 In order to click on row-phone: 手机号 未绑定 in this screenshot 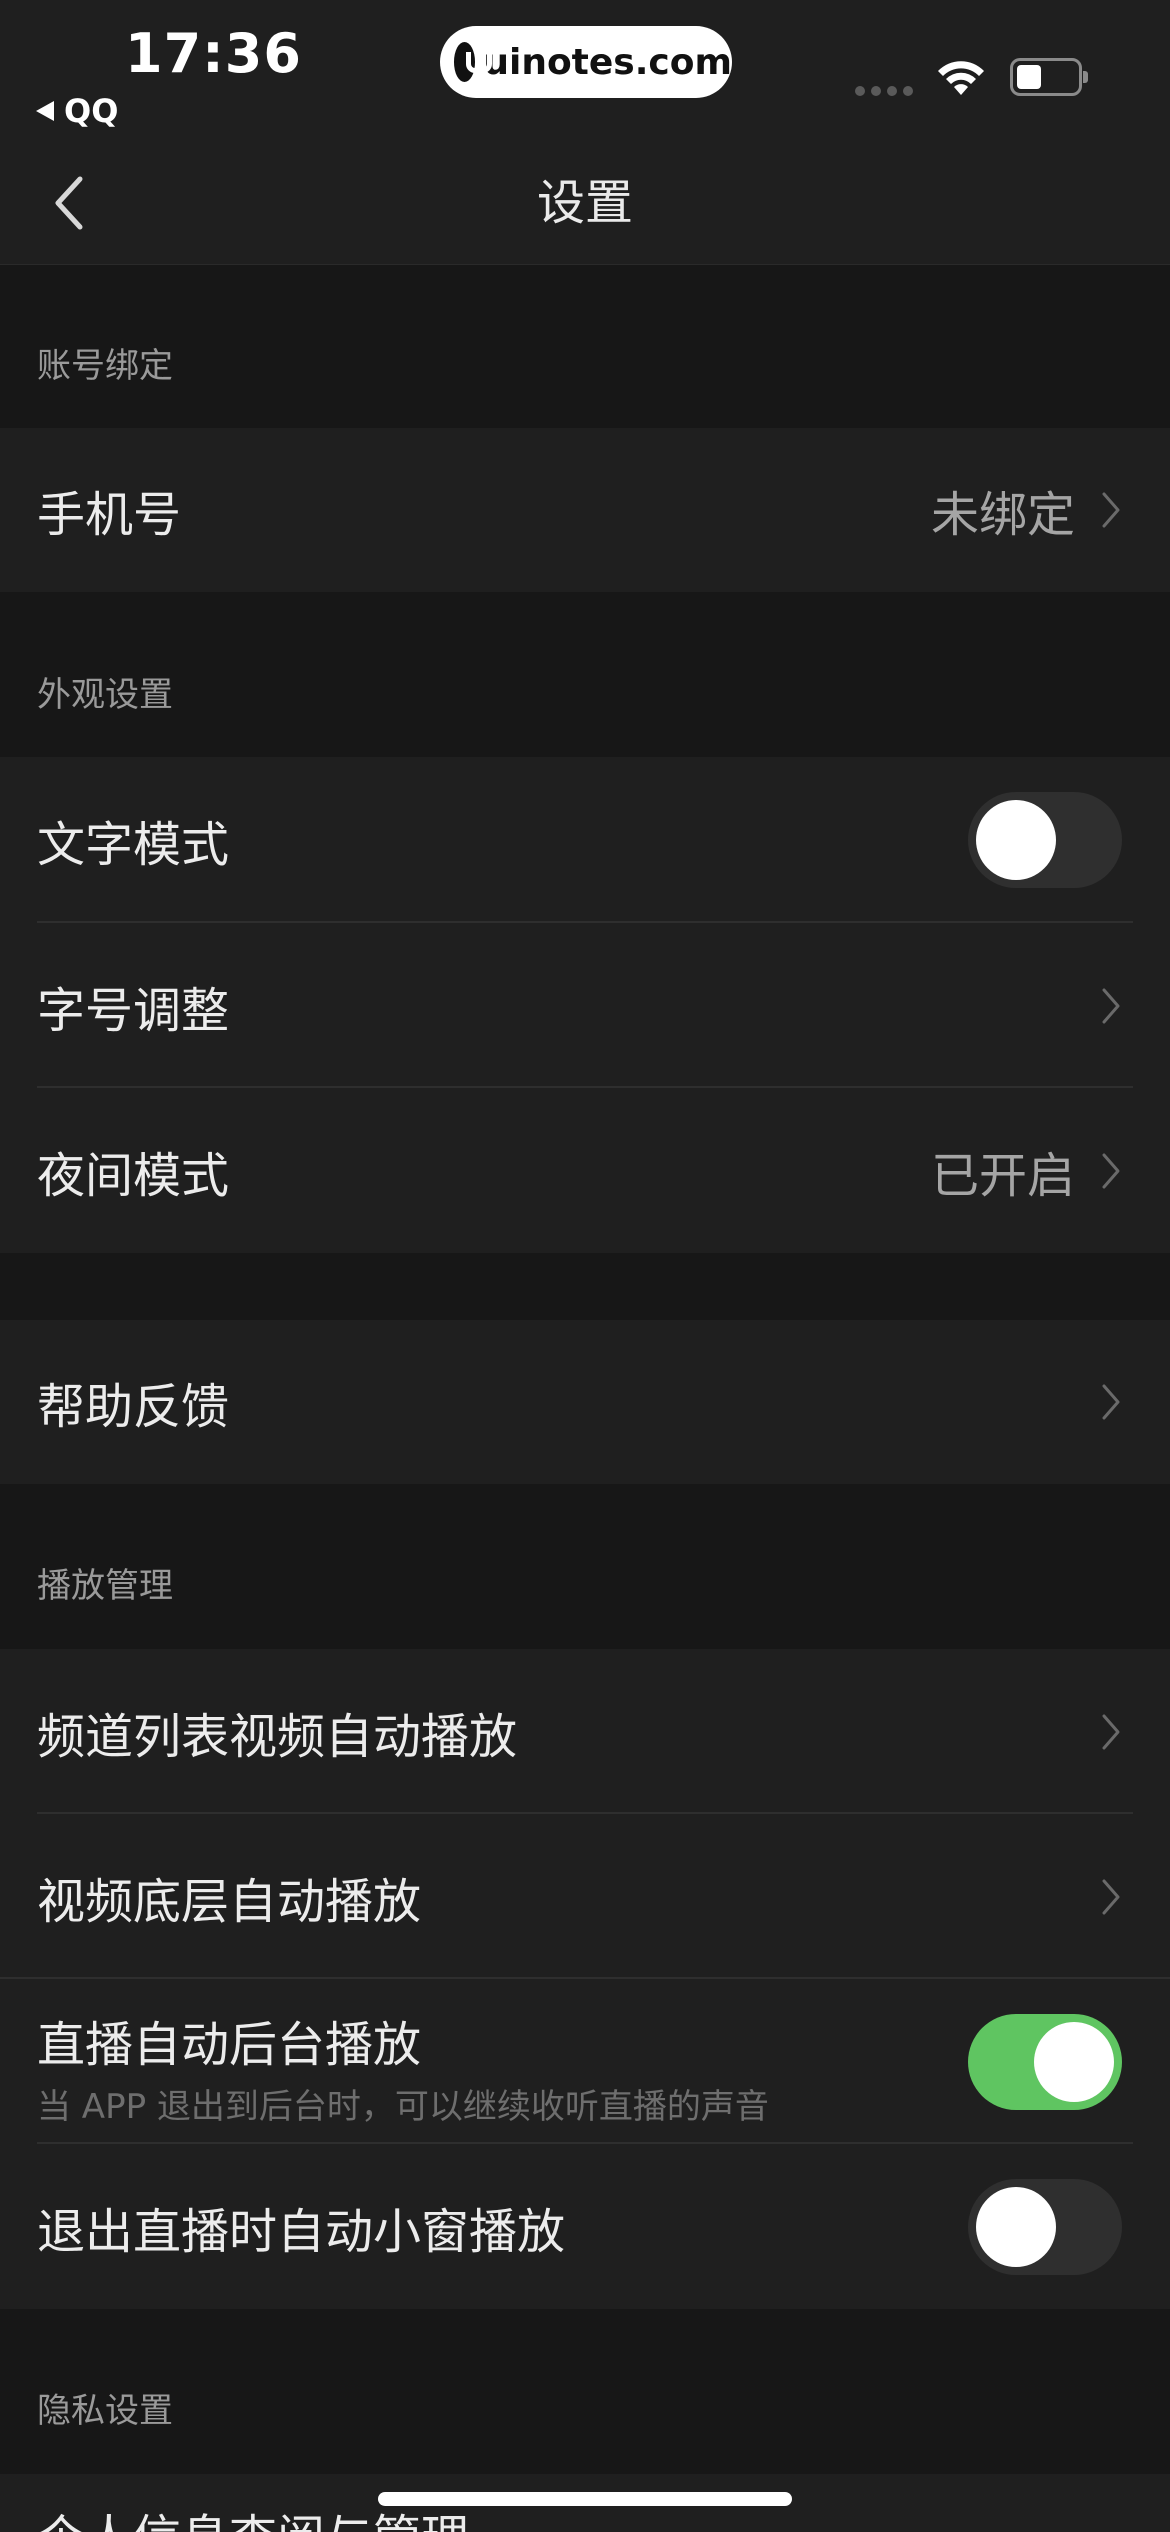, I will do `click(585, 510)`.